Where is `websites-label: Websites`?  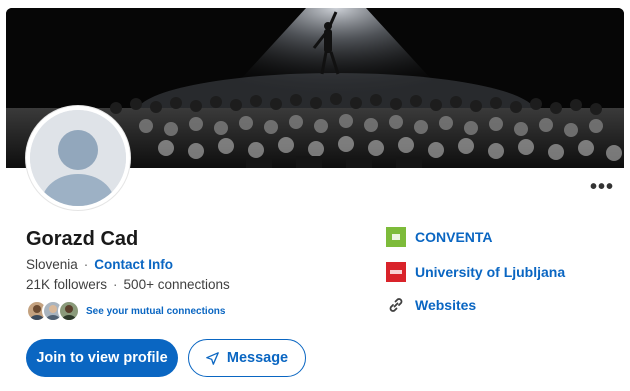 websites-label: Websites is located at coordinates (446, 305).